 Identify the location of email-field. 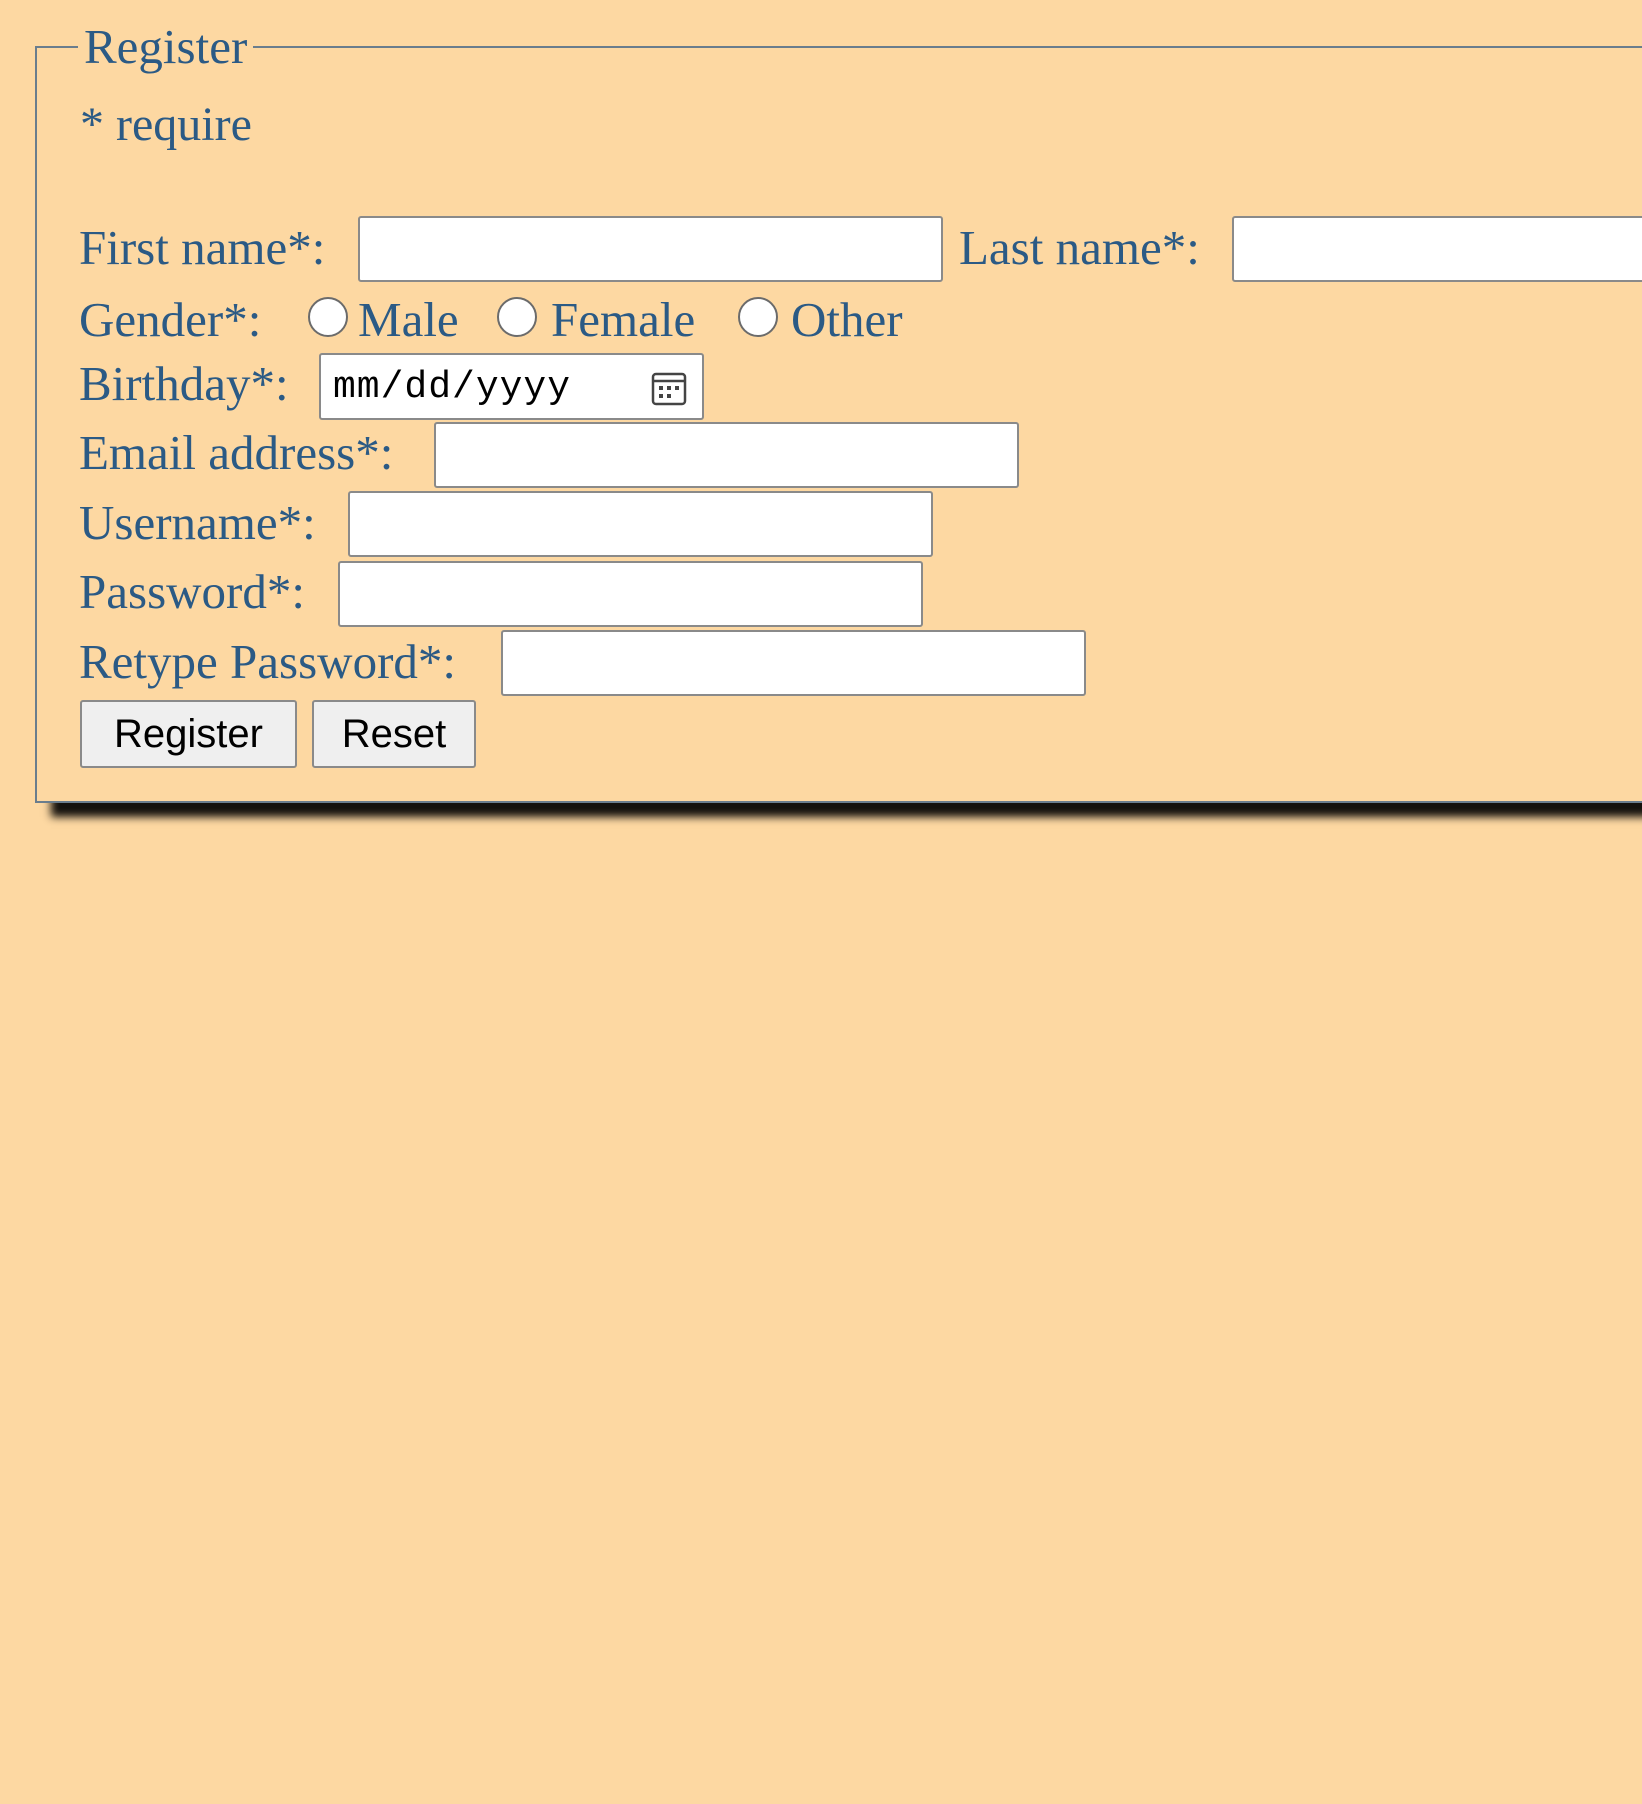
(726, 455).